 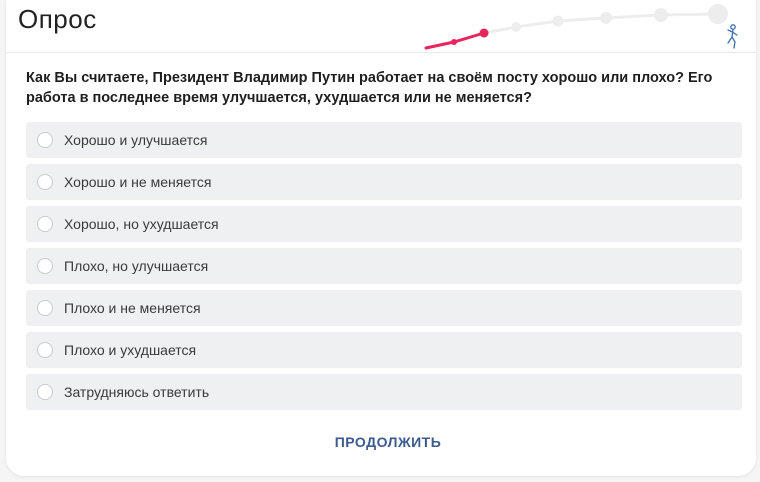 What do you see at coordinates (384, 266) in the screenshot?
I see `answer-option: Плохо, но улучшается` at bounding box center [384, 266].